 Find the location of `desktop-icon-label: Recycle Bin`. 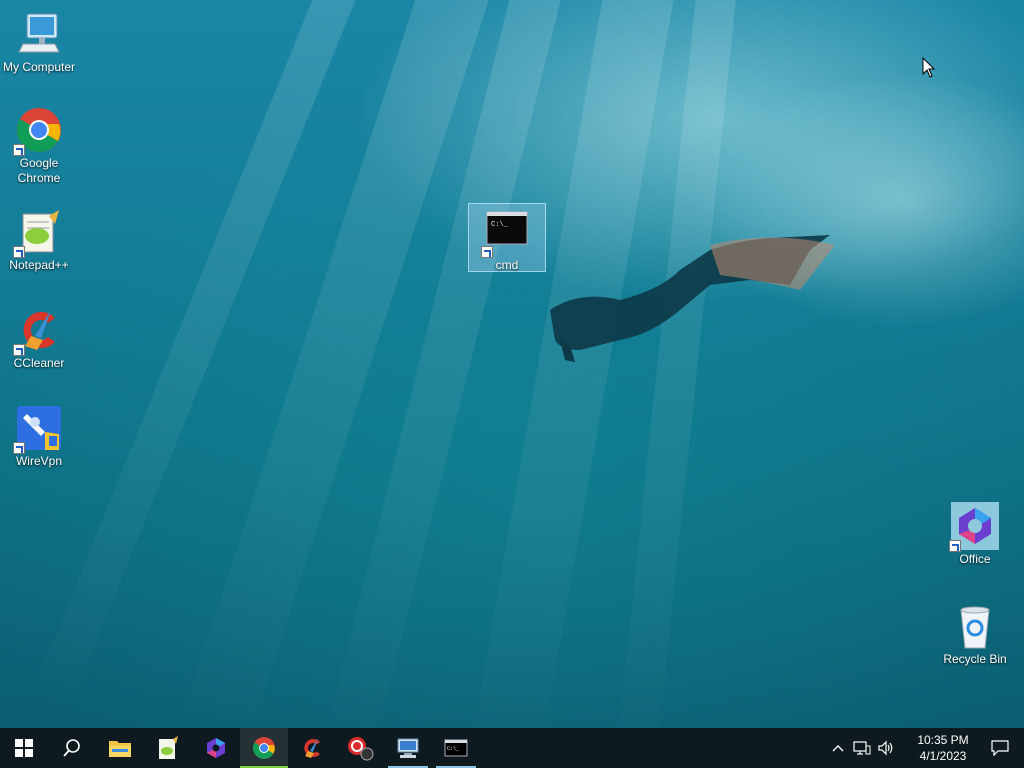

desktop-icon-label: Recycle Bin is located at coordinates (975, 659).